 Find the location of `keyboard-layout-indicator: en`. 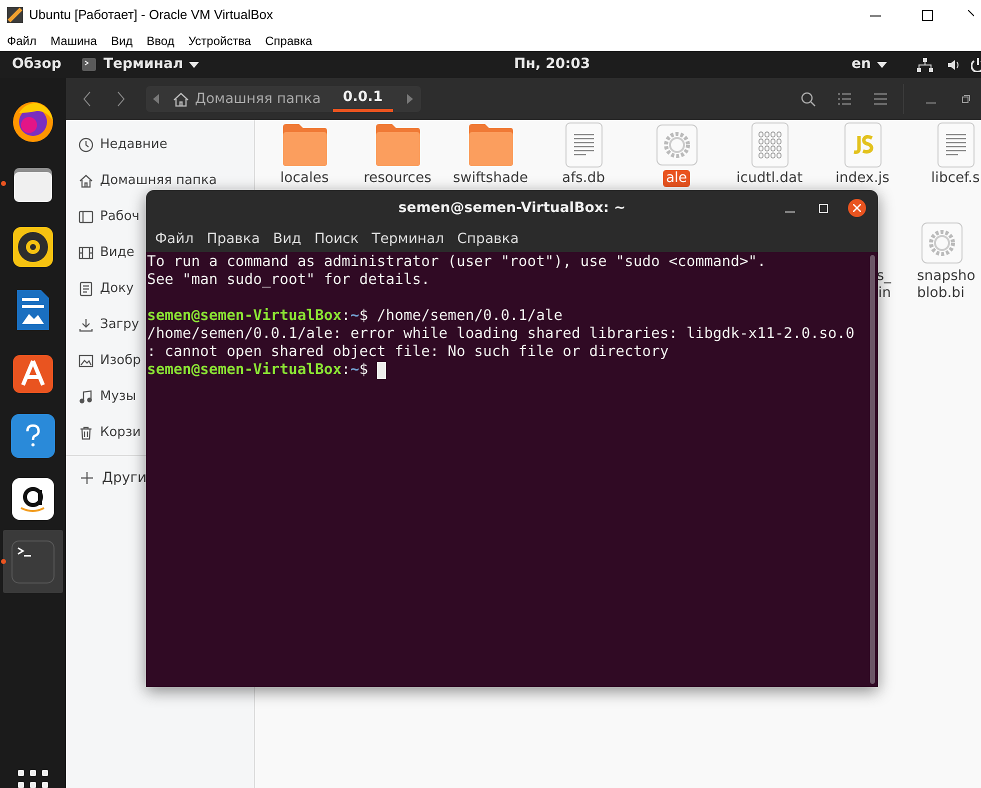

keyboard-layout-indicator: en is located at coordinates (861, 64).